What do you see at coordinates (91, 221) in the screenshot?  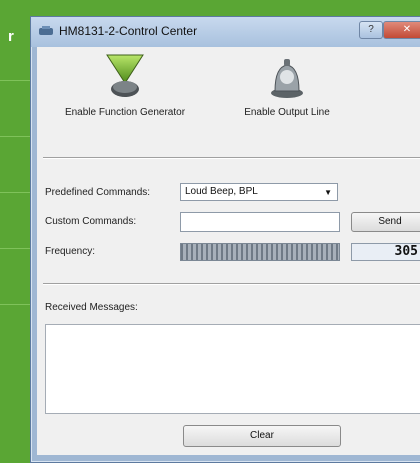 I see `custom-commands-label: Custom Commands:` at bounding box center [91, 221].